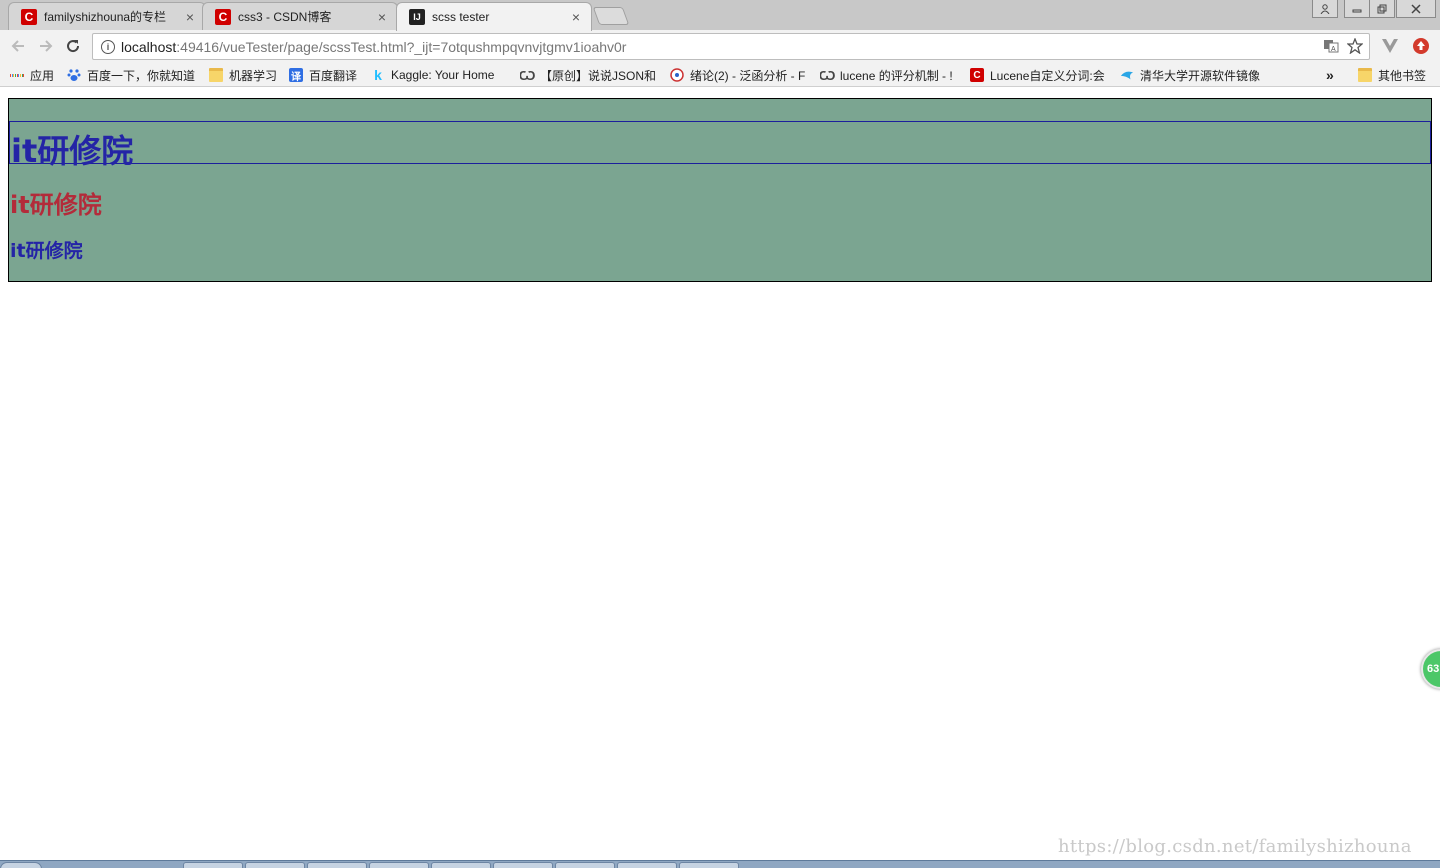 The height and width of the screenshot is (868, 1440). I want to click on info-icon: i, so click(108, 46).